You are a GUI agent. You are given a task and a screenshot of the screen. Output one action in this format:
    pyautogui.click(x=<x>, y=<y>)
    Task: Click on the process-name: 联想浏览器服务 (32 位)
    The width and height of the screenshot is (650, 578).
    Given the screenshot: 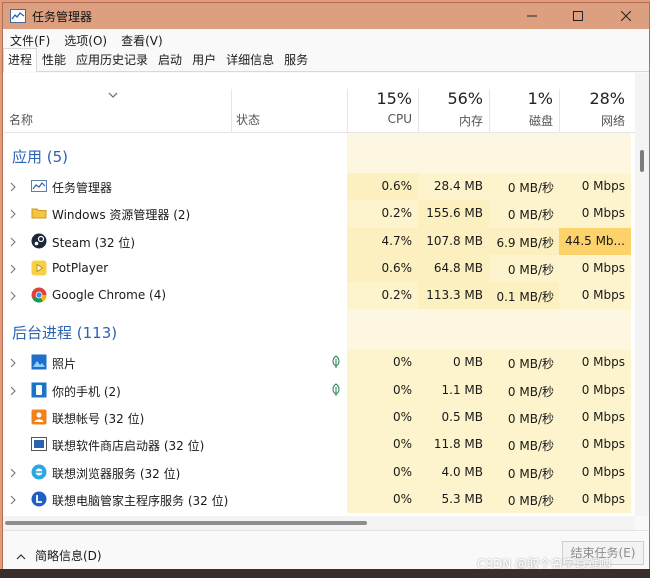 What is the action you would take?
    pyautogui.click(x=116, y=473)
    